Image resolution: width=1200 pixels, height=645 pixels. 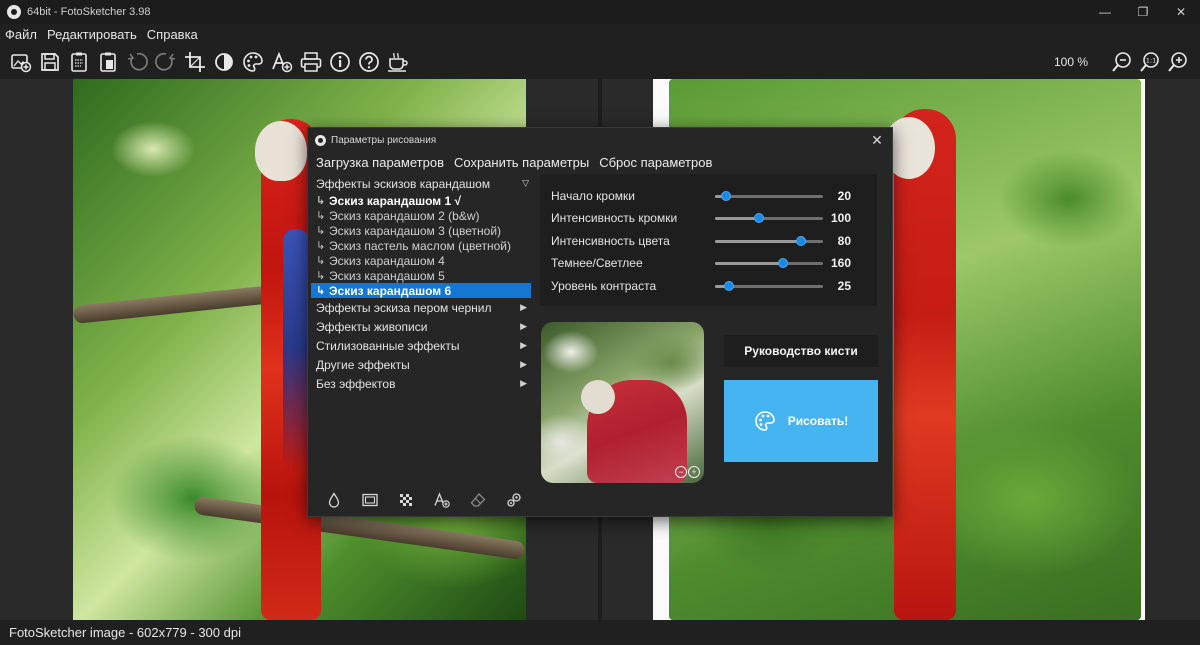 I want to click on status-bar: FotoSketcher image - 602x779 - 300 dpi, so click(x=600, y=632).